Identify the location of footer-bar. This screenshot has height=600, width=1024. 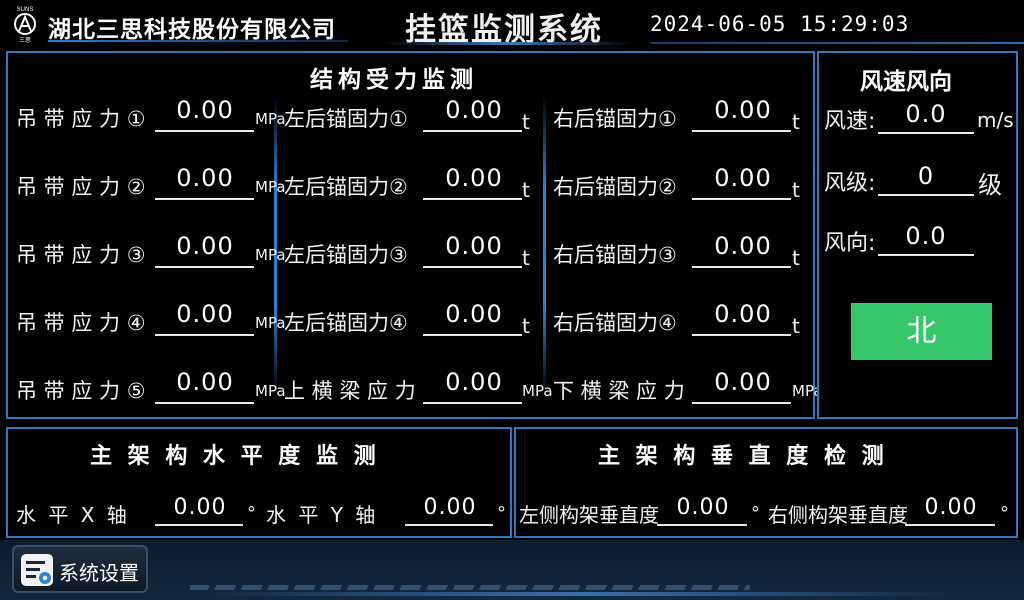
(512, 570).